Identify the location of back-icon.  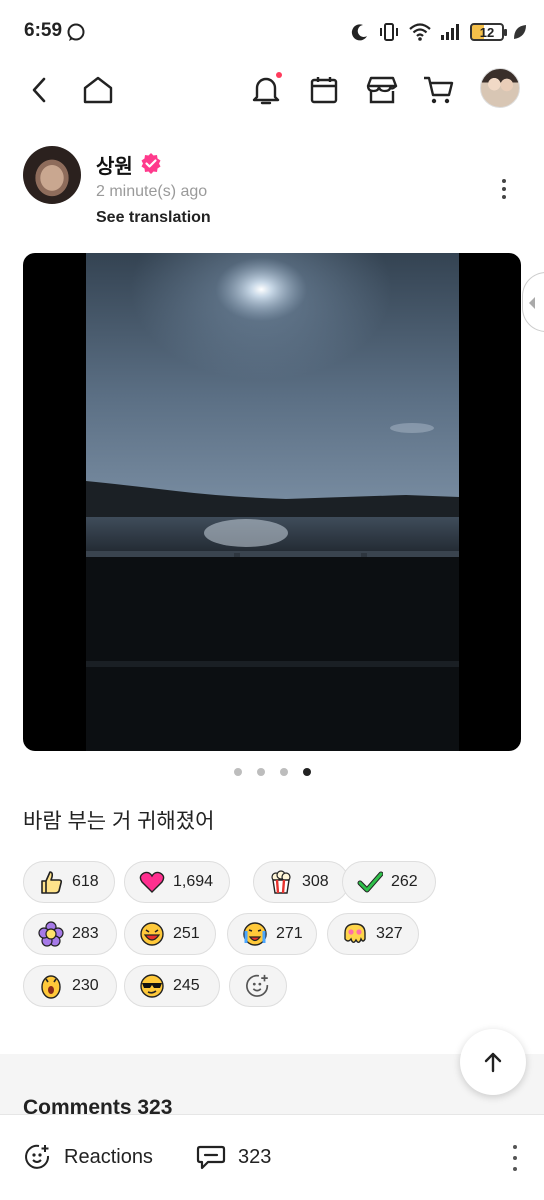
(39, 90).